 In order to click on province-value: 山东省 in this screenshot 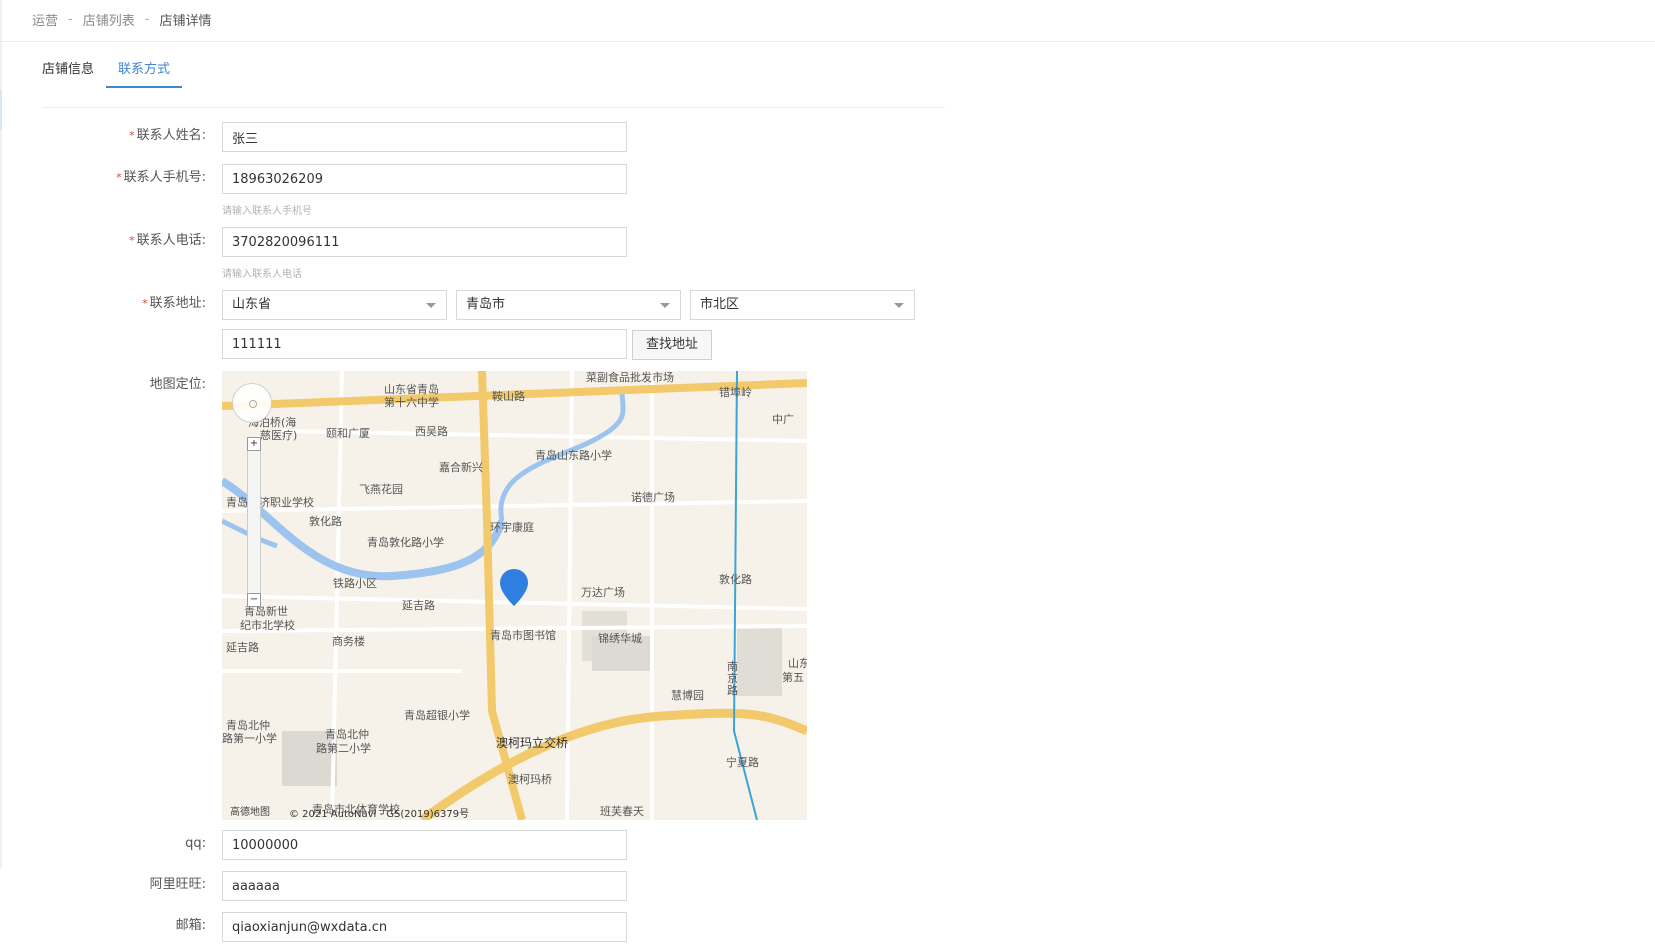, I will do `click(252, 304)`.